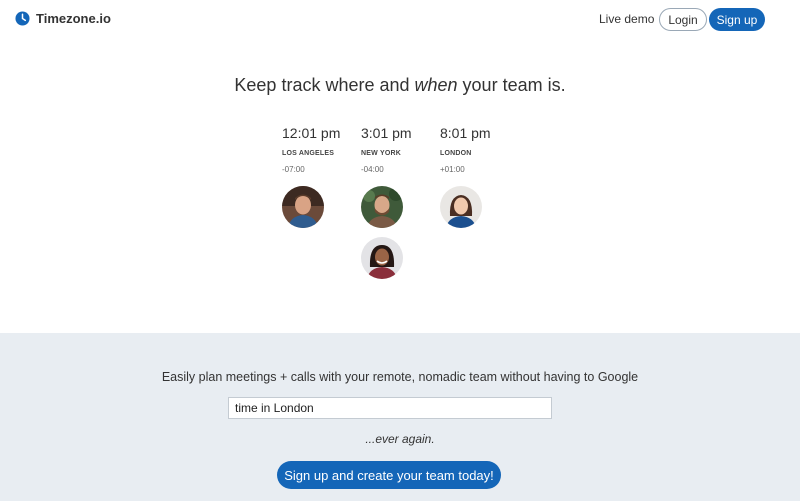 The image size is (800, 501). What do you see at coordinates (400, 439) in the screenshot?
I see `ever-again-text: ...ever again.` at bounding box center [400, 439].